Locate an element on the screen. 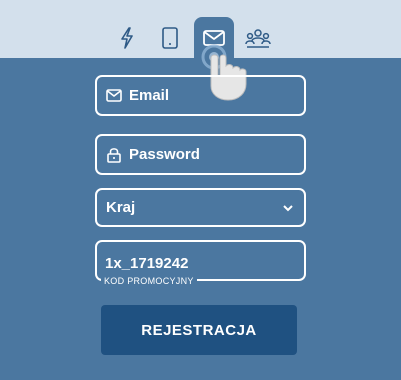 The height and width of the screenshot is (380, 401). group-icon is located at coordinates (258, 38).